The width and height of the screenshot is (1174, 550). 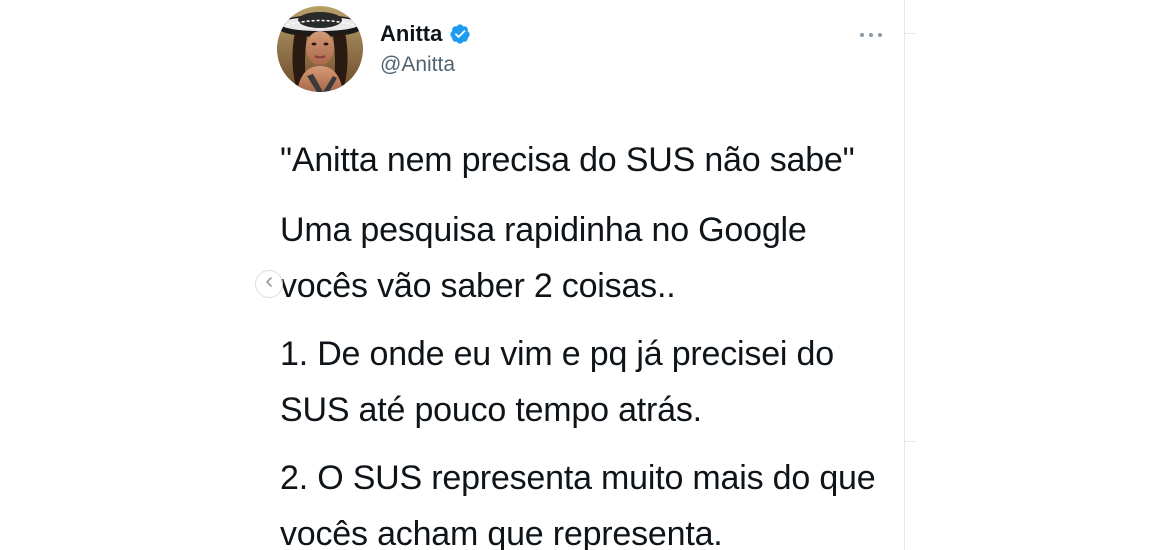 What do you see at coordinates (871, 35) in the screenshot?
I see `more-options-icon` at bounding box center [871, 35].